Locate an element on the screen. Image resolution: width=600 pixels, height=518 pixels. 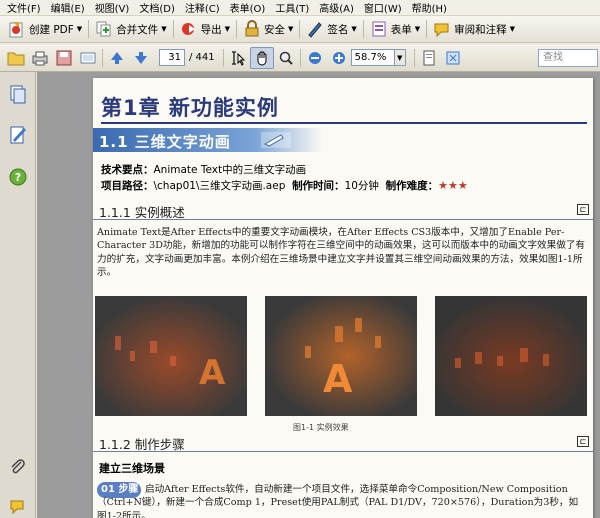
select-tool-button is located at coordinates (238, 58).